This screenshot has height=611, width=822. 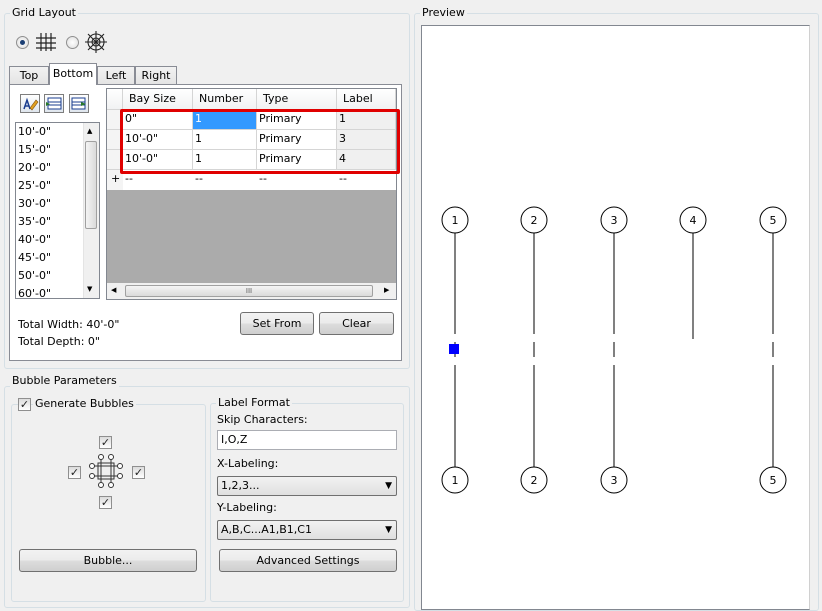 I want to click on insert-row-button, so click(x=54, y=103).